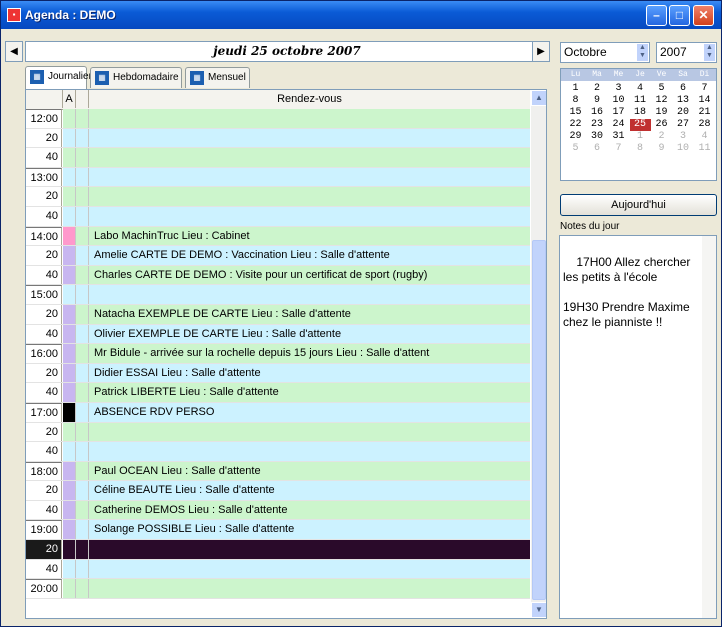  What do you see at coordinates (709, 52) in the screenshot?
I see `year-spin-icon: ▲ ▼` at bounding box center [709, 52].